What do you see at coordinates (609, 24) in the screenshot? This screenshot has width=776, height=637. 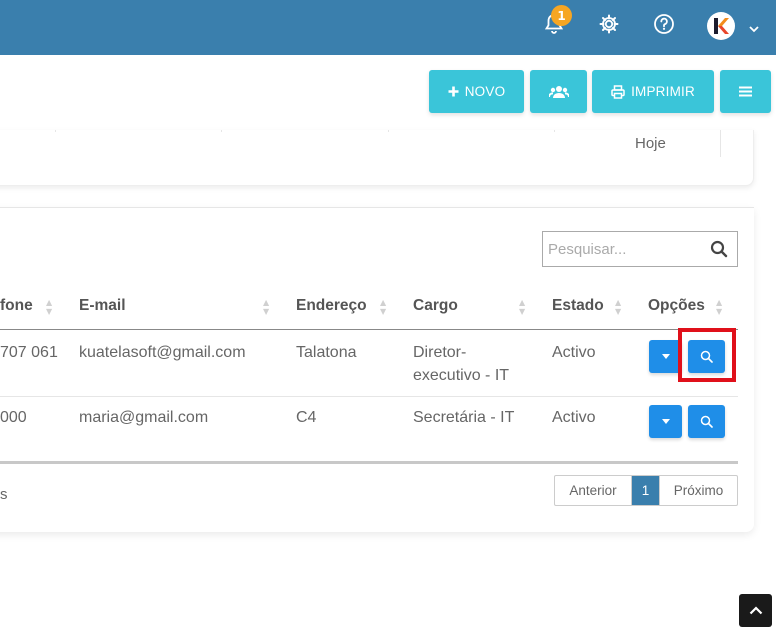 I see `gear-icon` at bounding box center [609, 24].